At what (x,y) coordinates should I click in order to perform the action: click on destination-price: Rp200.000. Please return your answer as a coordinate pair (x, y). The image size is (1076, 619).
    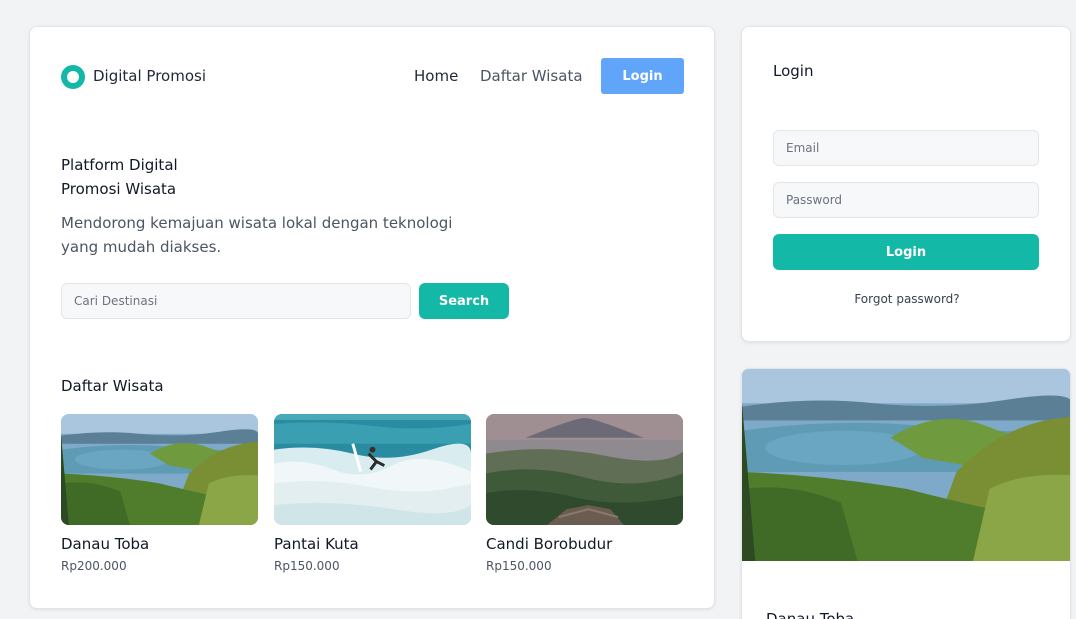
    Looking at the image, I should click on (94, 566).